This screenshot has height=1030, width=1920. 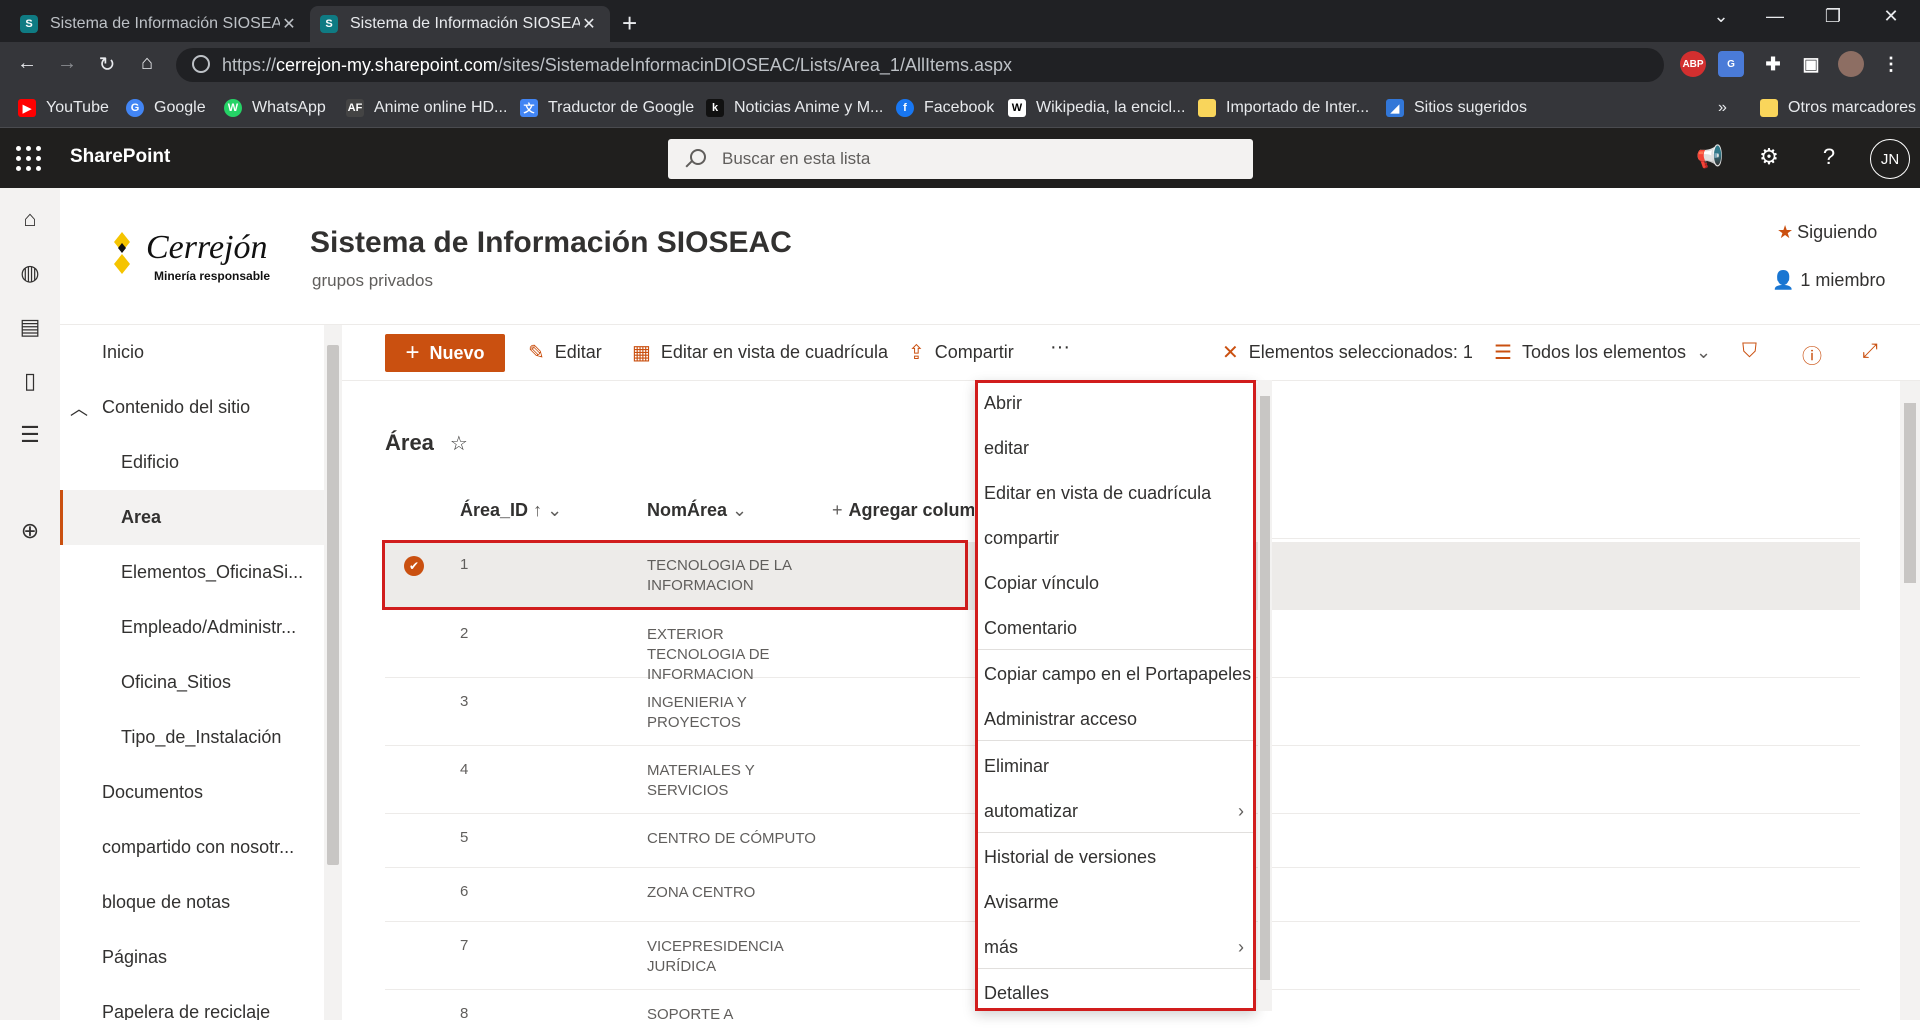 What do you see at coordinates (30, 382) in the screenshot?
I see `file-icon: ▯` at bounding box center [30, 382].